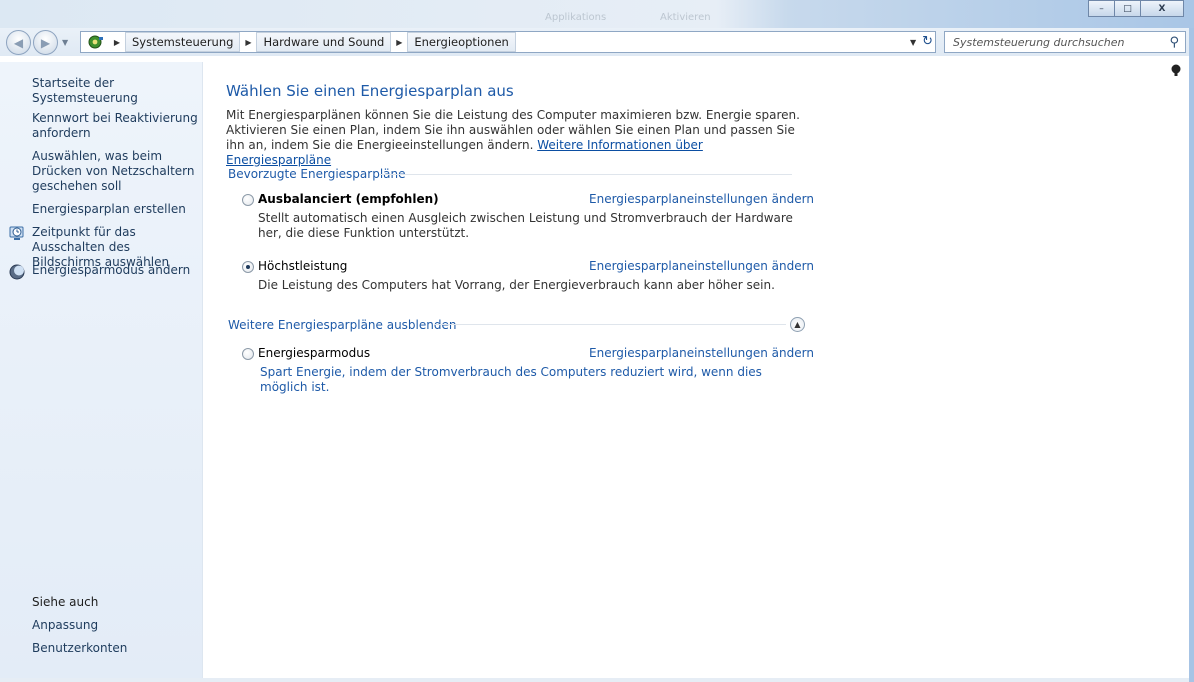  I want to click on address-dropdown-icon: ▼, so click(913, 43).